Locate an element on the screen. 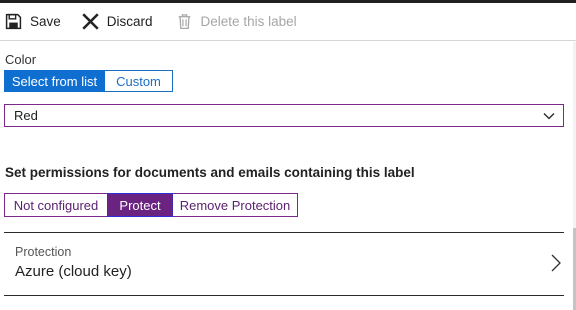 This screenshot has height=310, width=576. chevron-right-icon is located at coordinates (556, 263).